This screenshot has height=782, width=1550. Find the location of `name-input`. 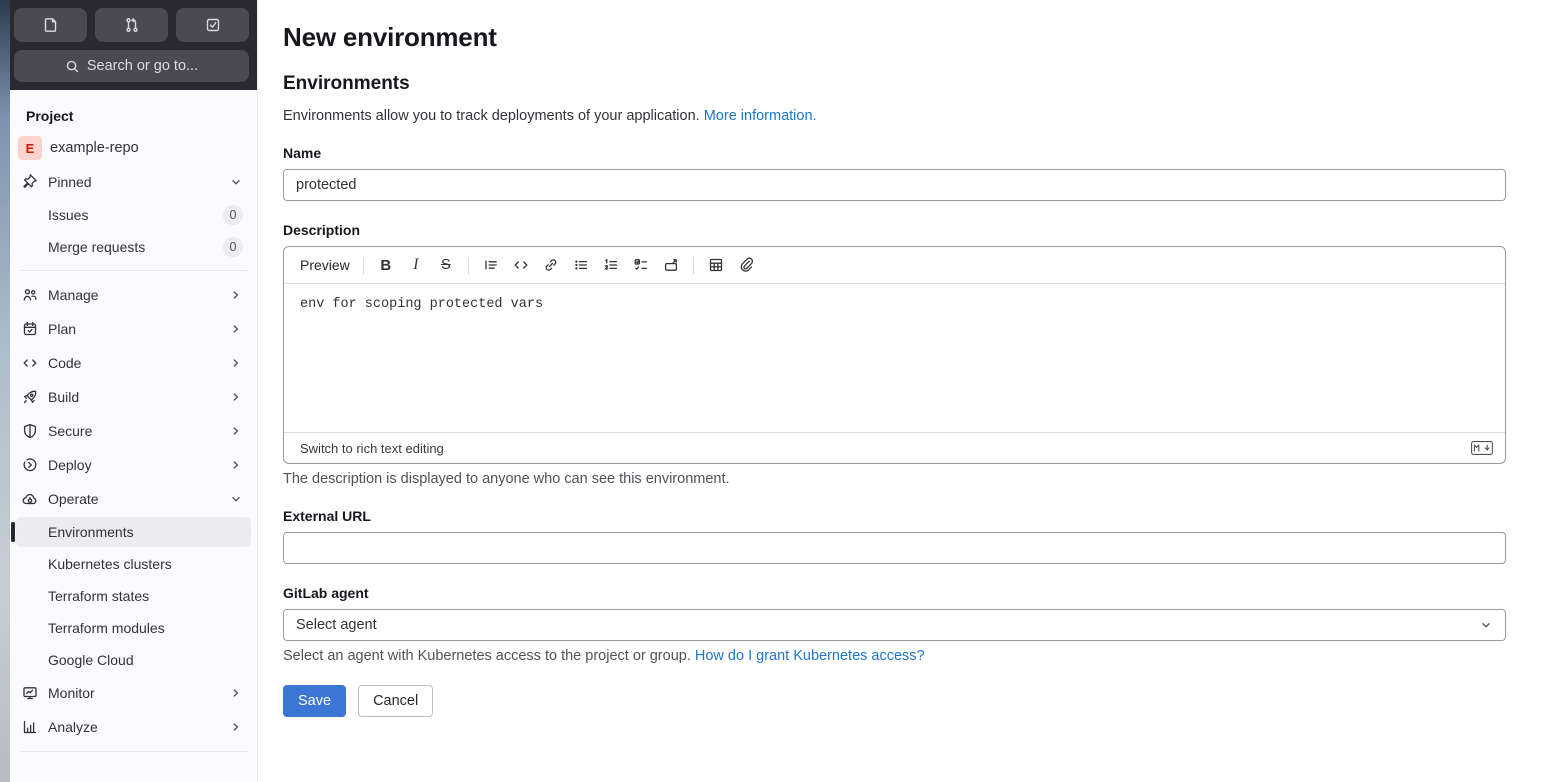

name-input is located at coordinates (894, 185).